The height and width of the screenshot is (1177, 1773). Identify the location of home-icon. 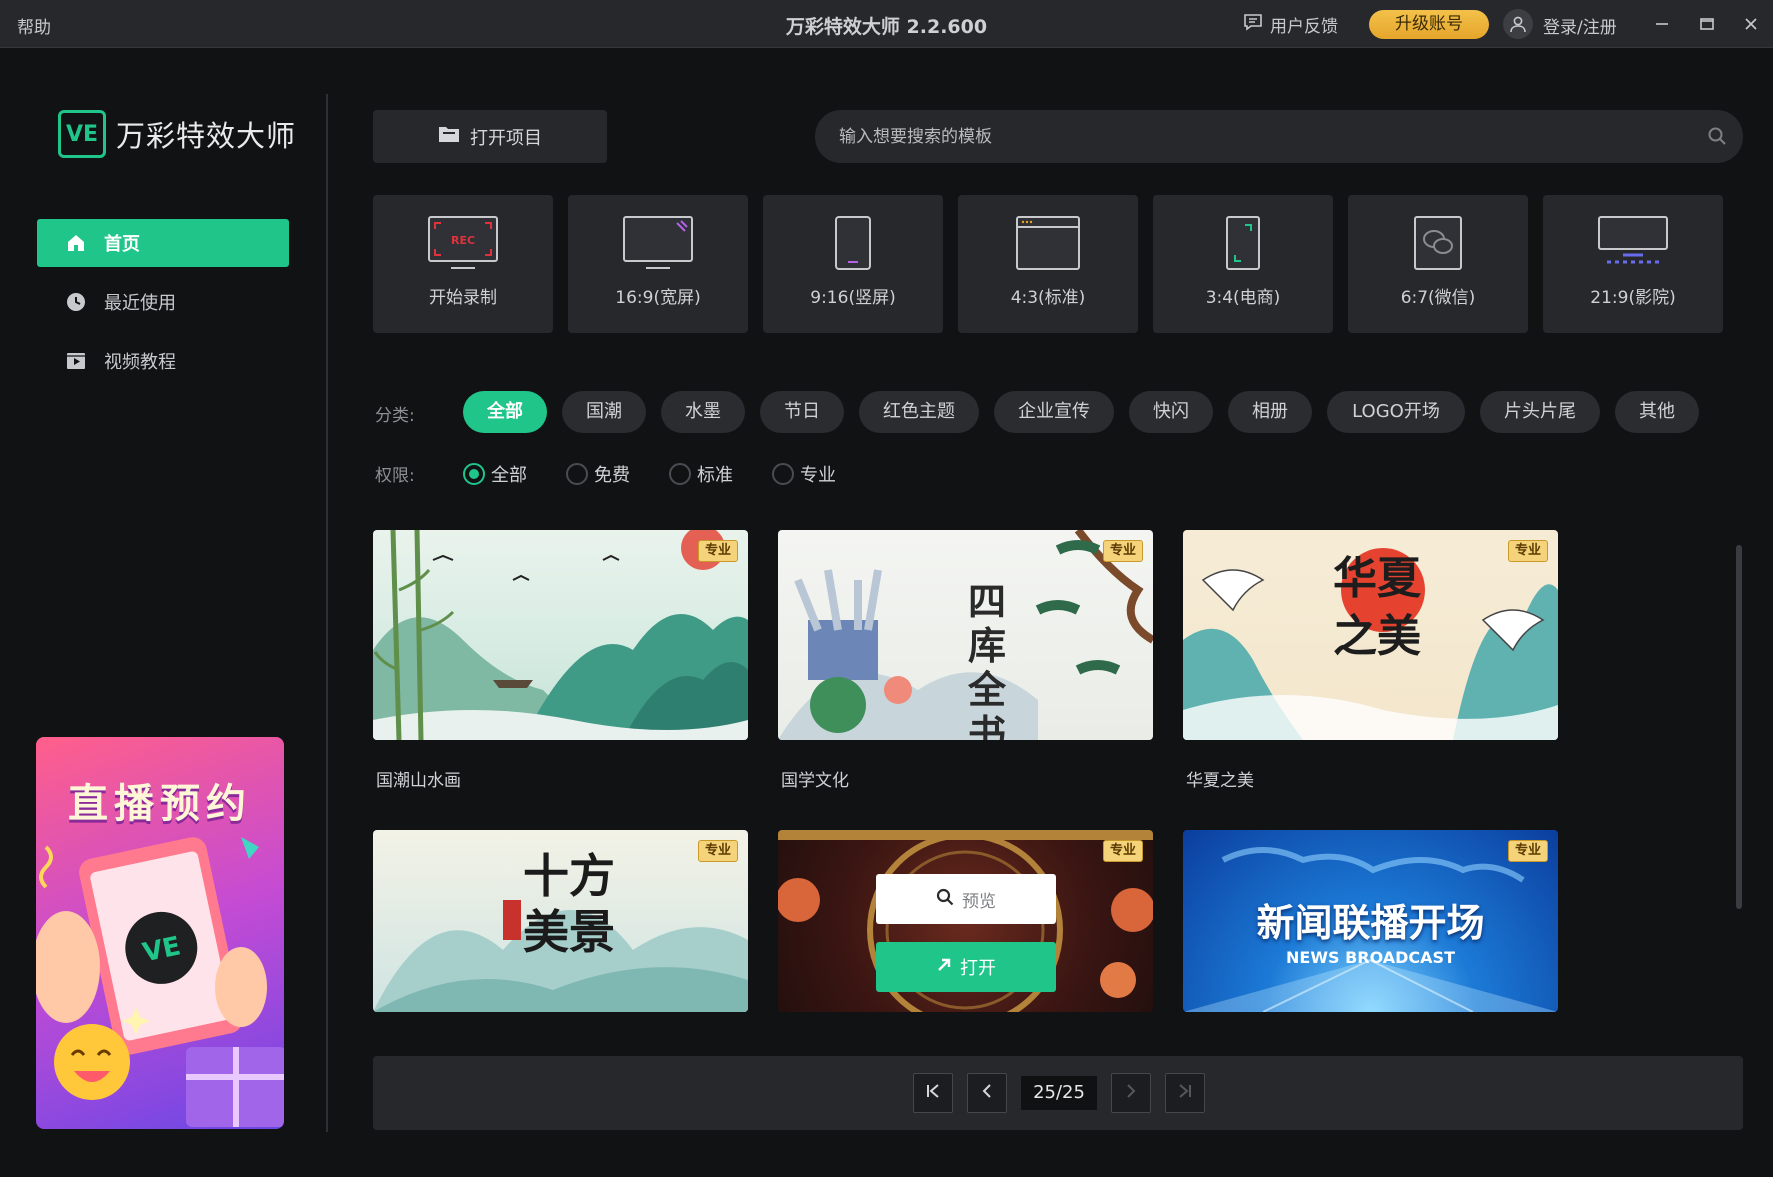
(76, 243).